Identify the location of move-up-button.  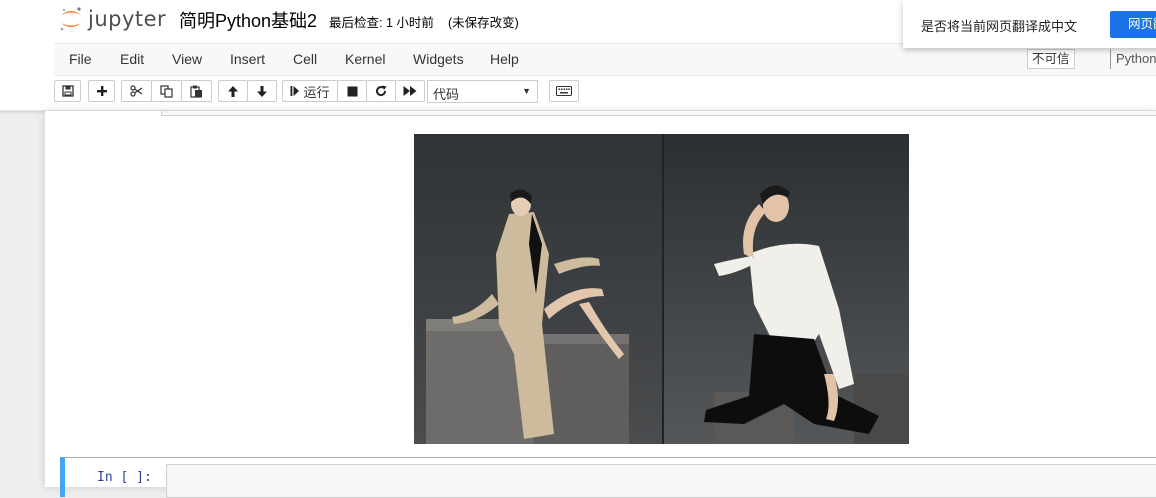
(233, 91).